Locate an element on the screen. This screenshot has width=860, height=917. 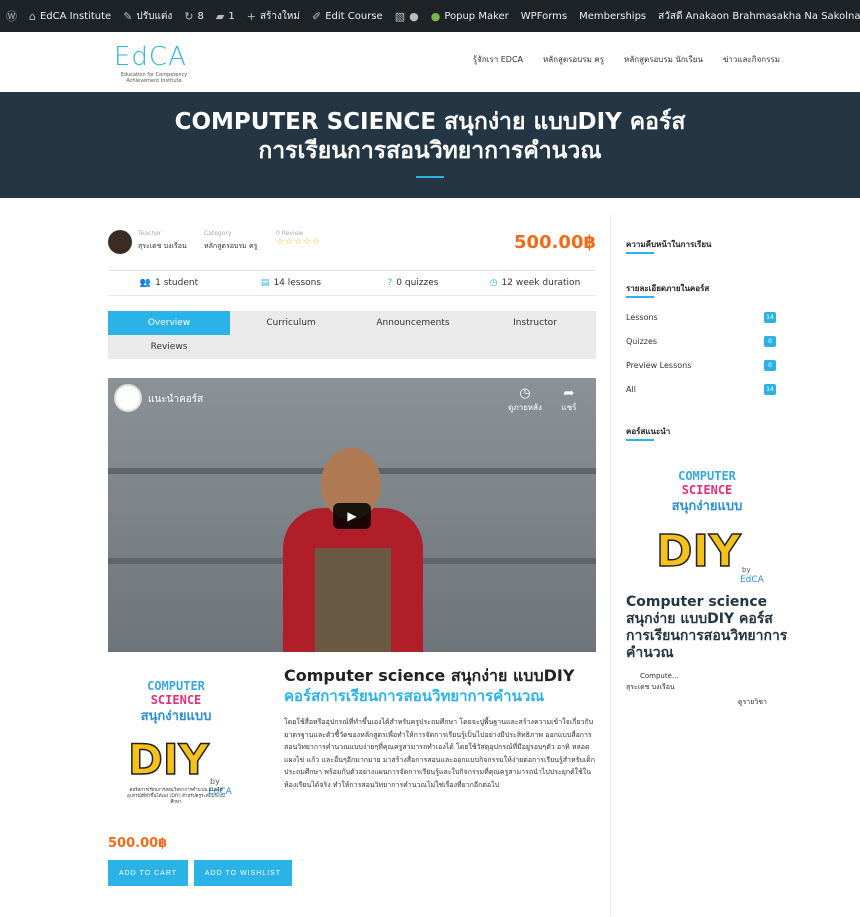
detail-row-all: All 14 is located at coordinates (701, 389).